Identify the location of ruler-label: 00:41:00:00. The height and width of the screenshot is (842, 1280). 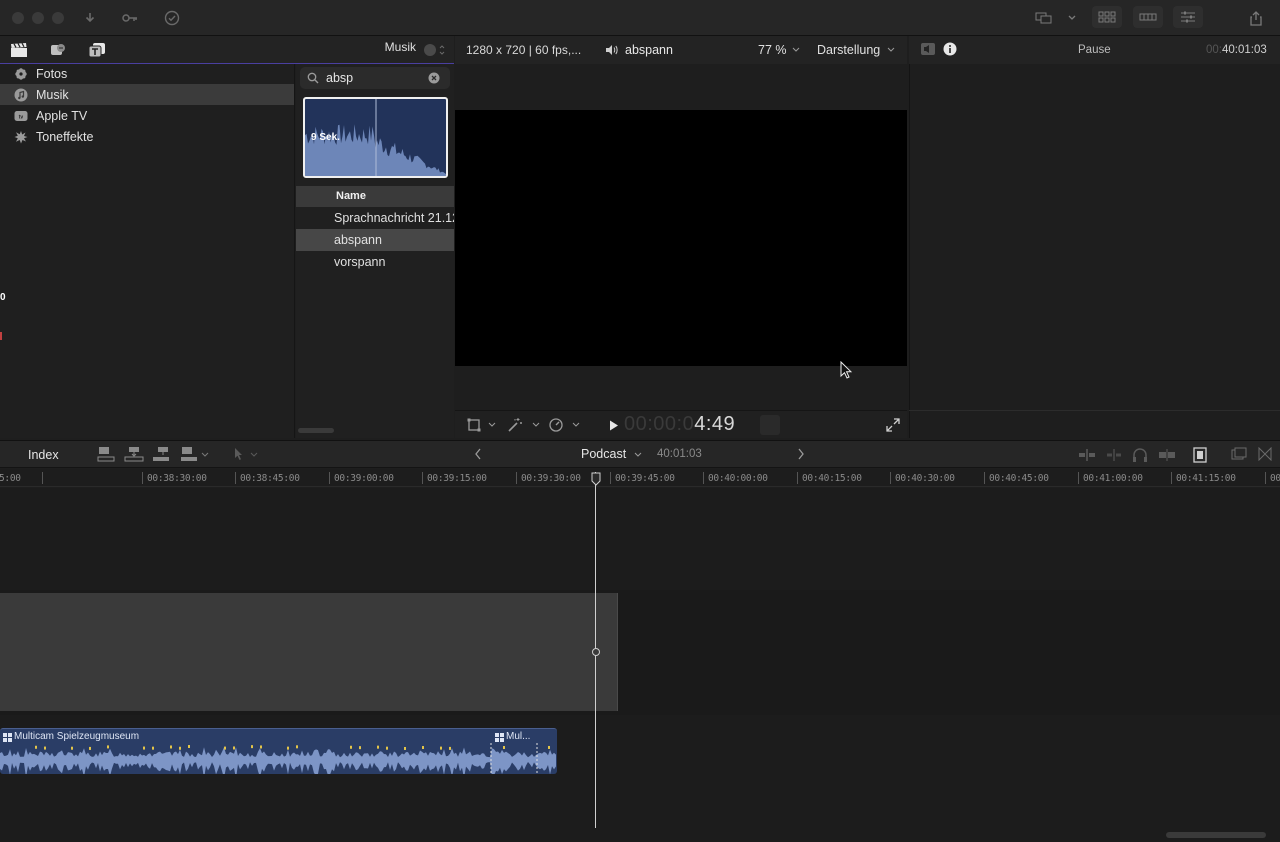
(1113, 478).